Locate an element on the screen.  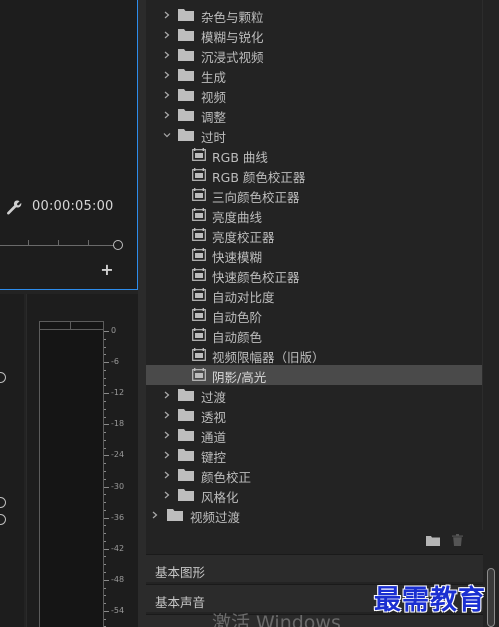
wrench-icon is located at coordinates (14, 207).